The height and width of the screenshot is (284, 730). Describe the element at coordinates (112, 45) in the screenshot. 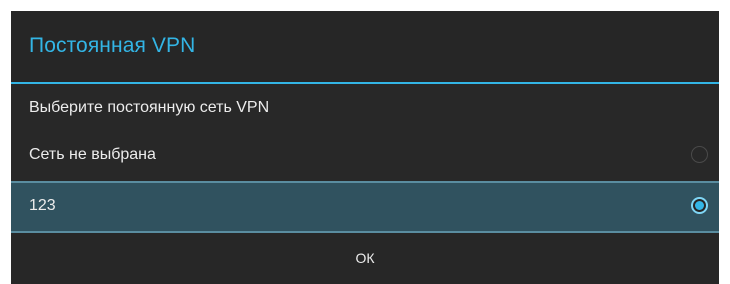

I see `dialog-title: Постоянная VPN` at that location.